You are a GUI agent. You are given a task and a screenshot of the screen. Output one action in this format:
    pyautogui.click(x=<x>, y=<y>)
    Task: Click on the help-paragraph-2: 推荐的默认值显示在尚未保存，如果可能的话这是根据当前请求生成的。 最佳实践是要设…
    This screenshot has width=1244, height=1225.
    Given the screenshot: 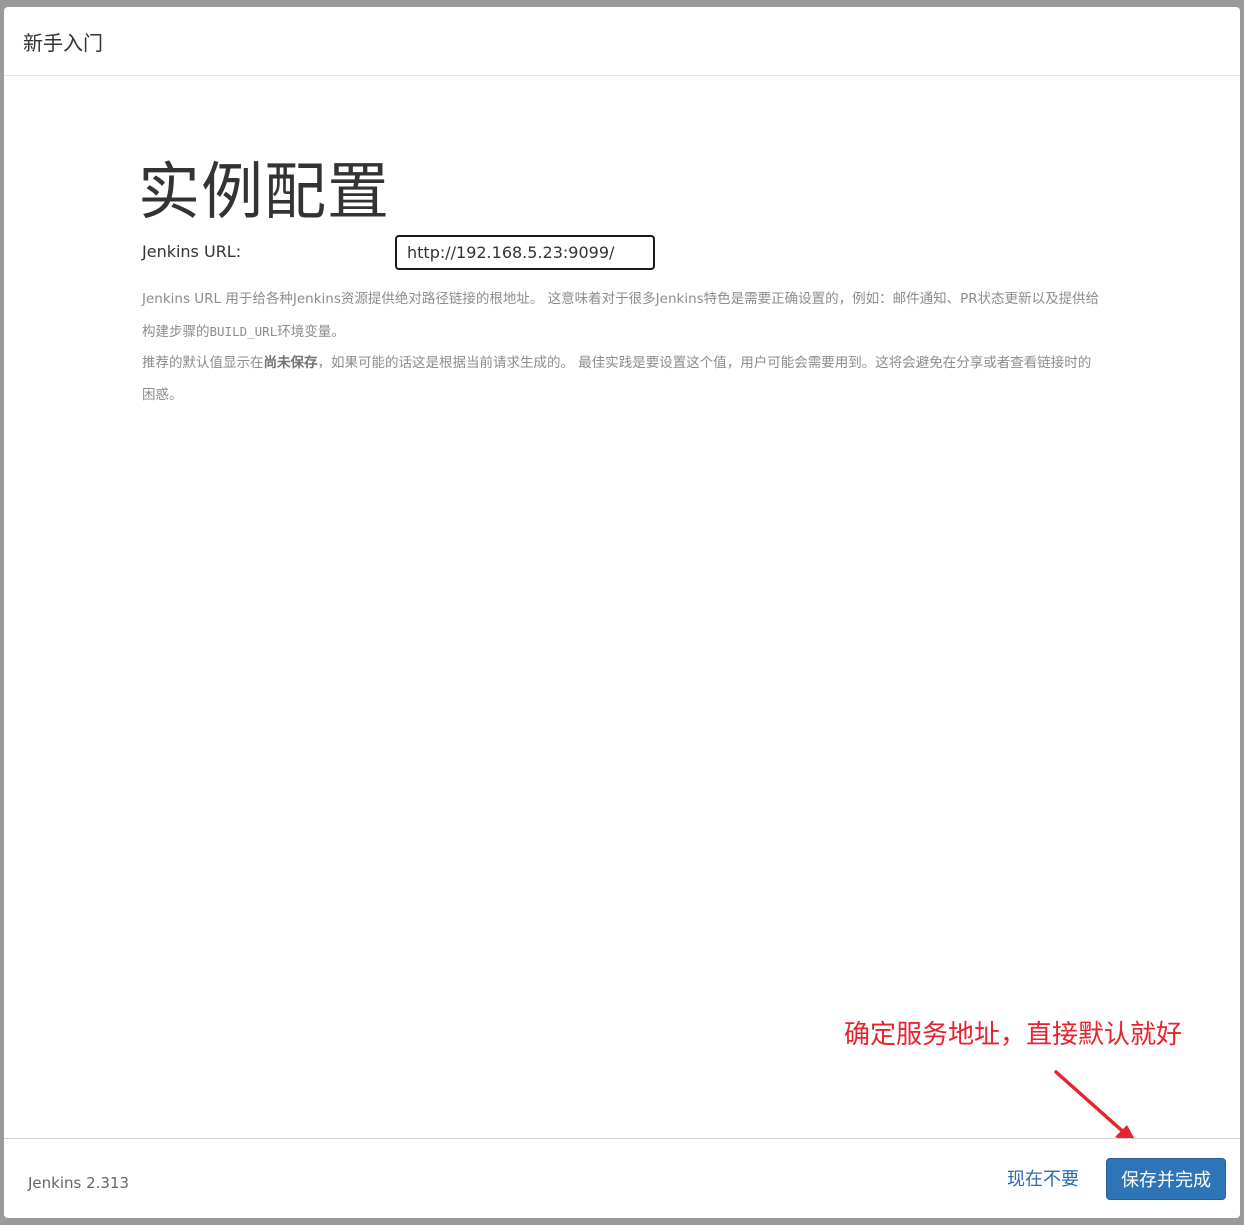 What is the action you would take?
    pyautogui.click(x=622, y=379)
    